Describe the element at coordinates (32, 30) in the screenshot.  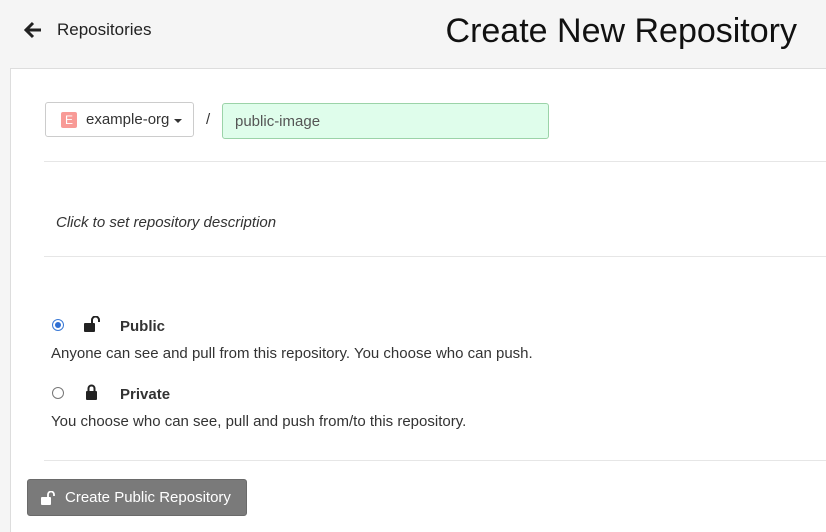
I see `arrow-left-icon` at that location.